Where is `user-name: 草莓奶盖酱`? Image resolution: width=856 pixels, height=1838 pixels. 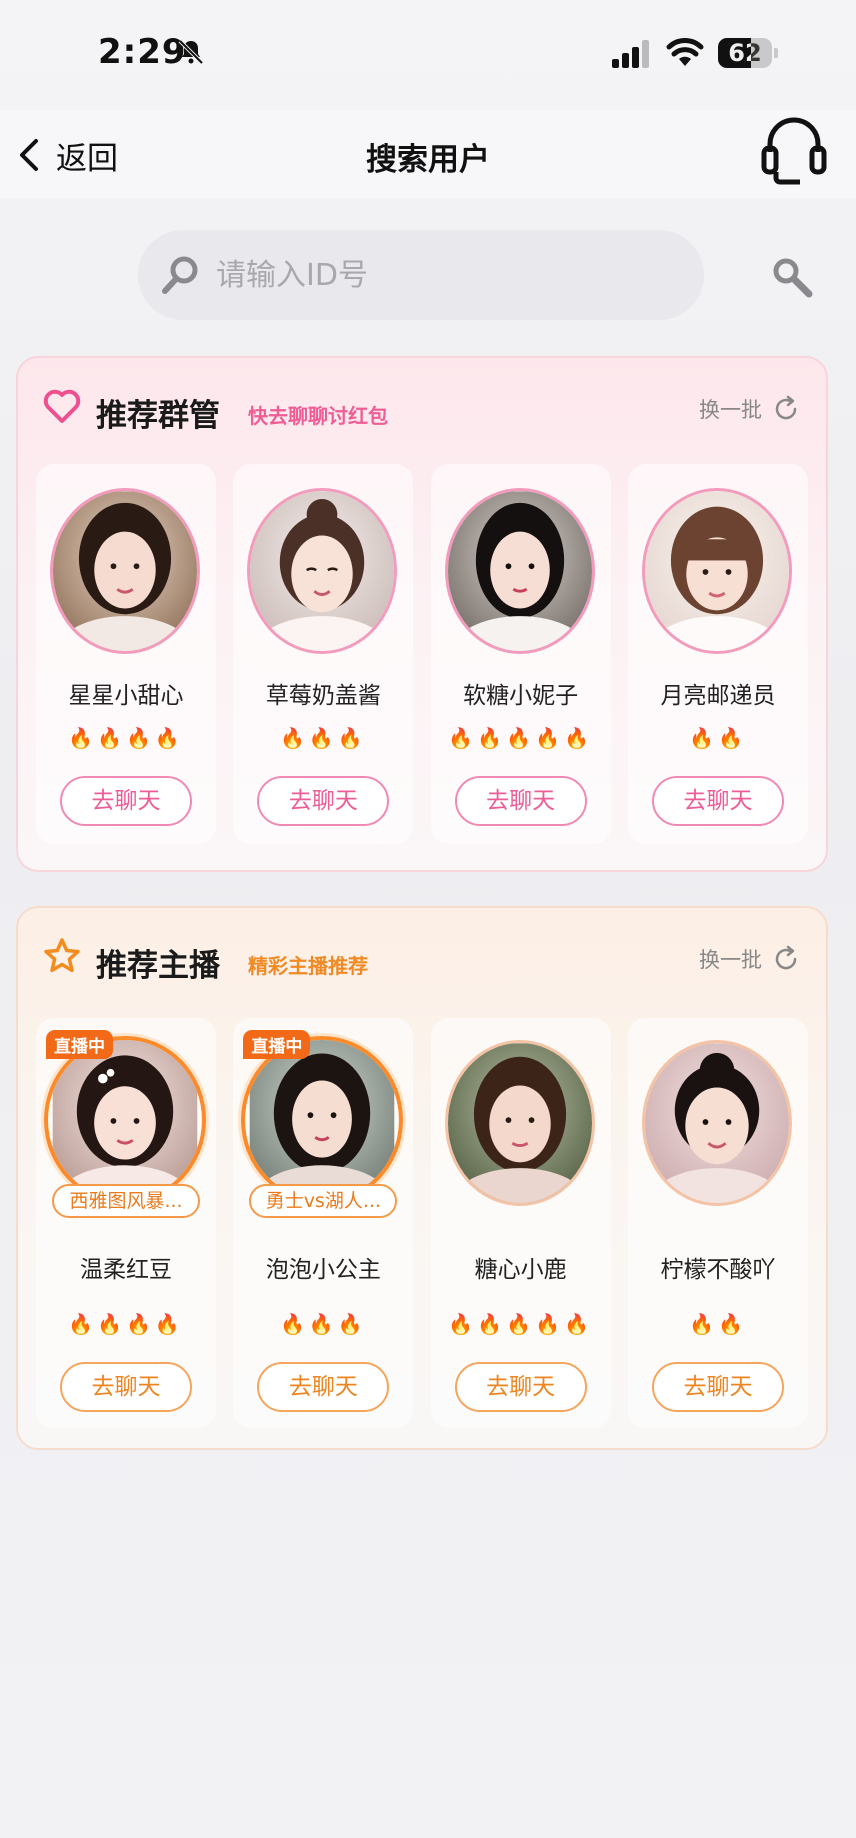 user-name: 草莓奶盖酱 is located at coordinates (323, 696).